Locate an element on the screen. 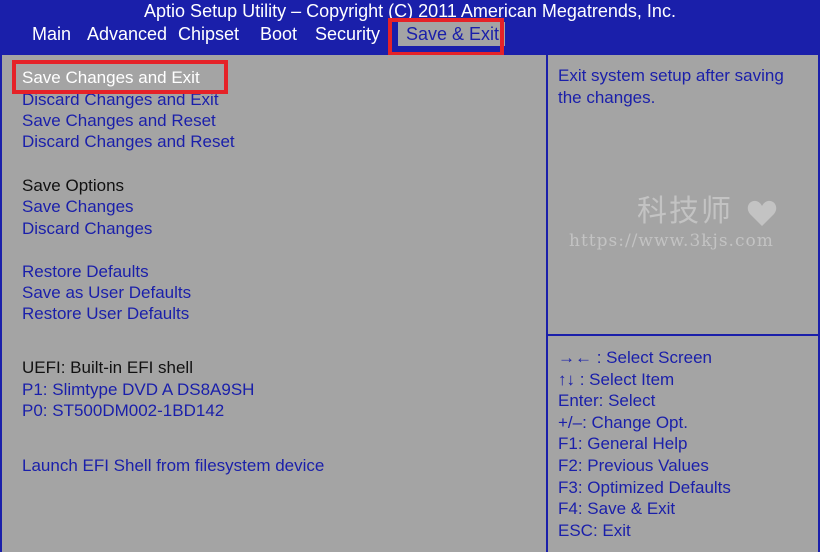 The image size is (820, 552). tab-security: Security is located at coordinates (347, 34).